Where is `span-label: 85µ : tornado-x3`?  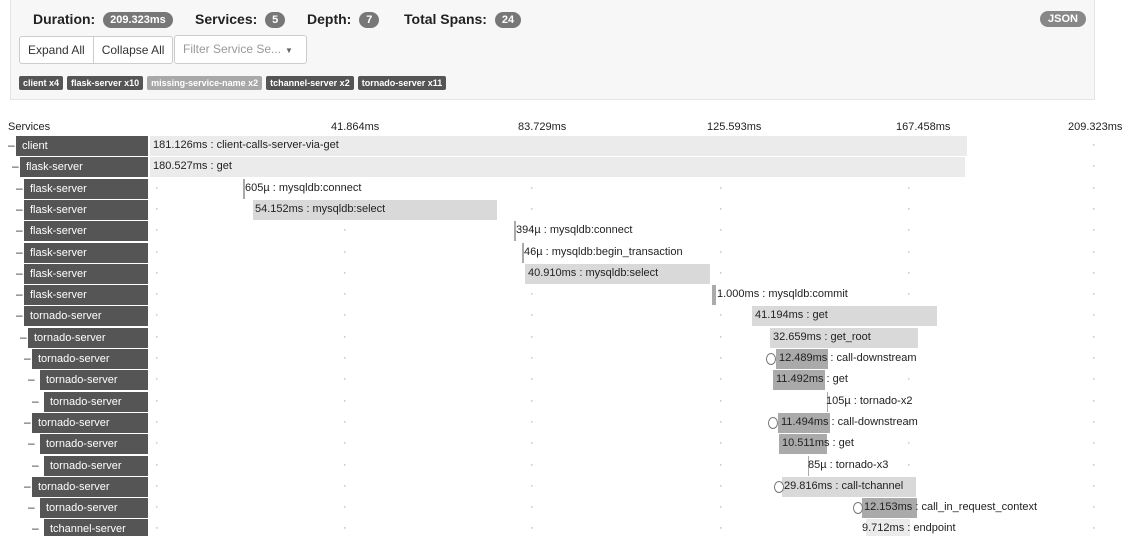
span-label: 85µ : tornado-x3 is located at coordinates (848, 464).